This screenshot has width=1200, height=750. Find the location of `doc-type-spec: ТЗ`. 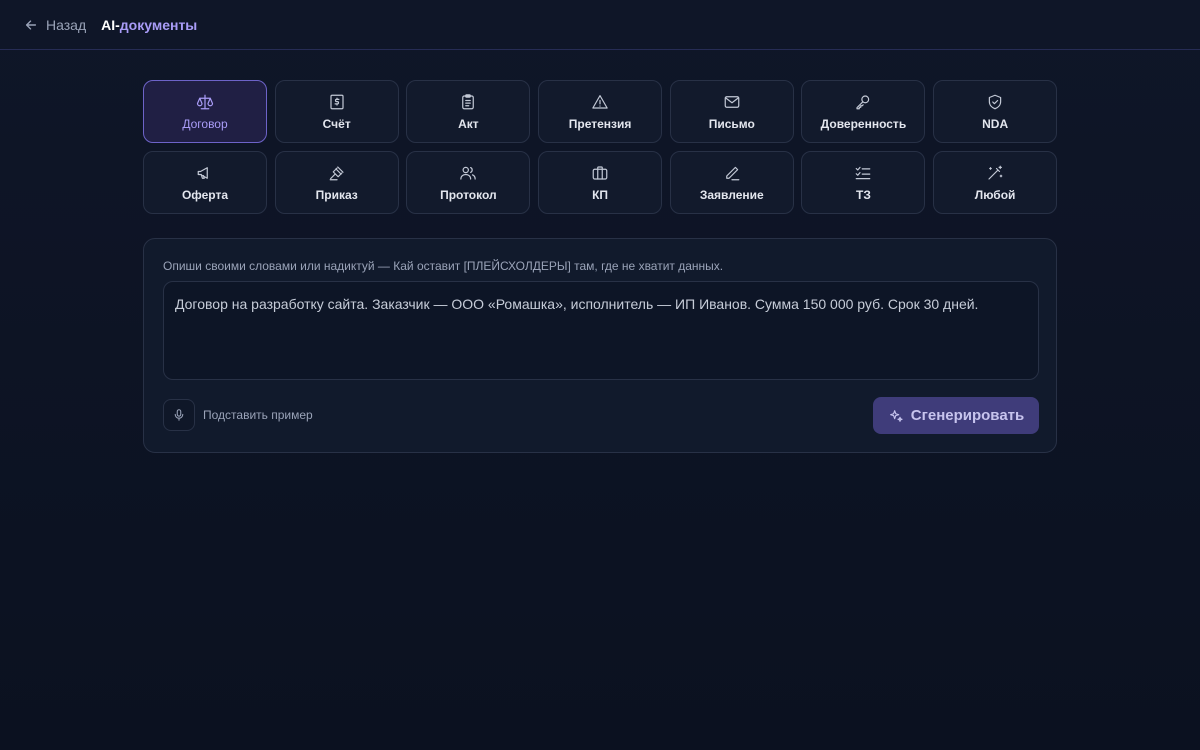

doc-type-spec: ТЗ is located at coordinates (863, 182).